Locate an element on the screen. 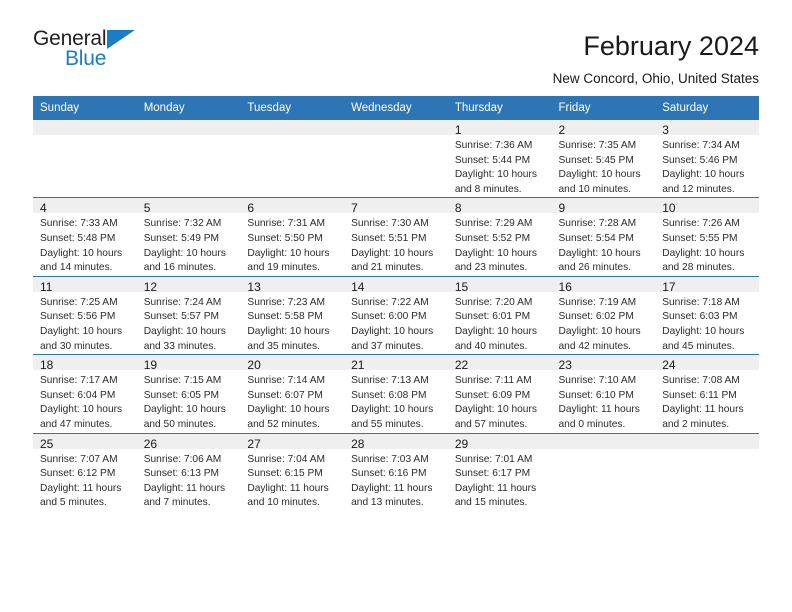 This screenshot has height=612, width=792. sunrise-text: Sunrise: 7:07 AM is located at coordinates (79, 459).